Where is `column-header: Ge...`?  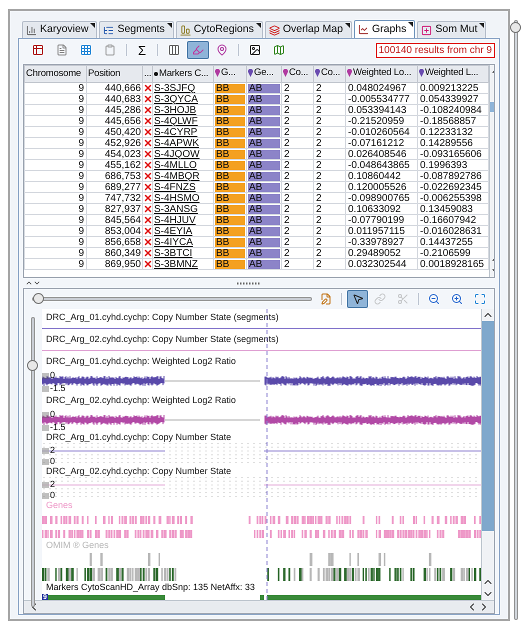 column-header: Ge... is located at coordinates (264, 74).